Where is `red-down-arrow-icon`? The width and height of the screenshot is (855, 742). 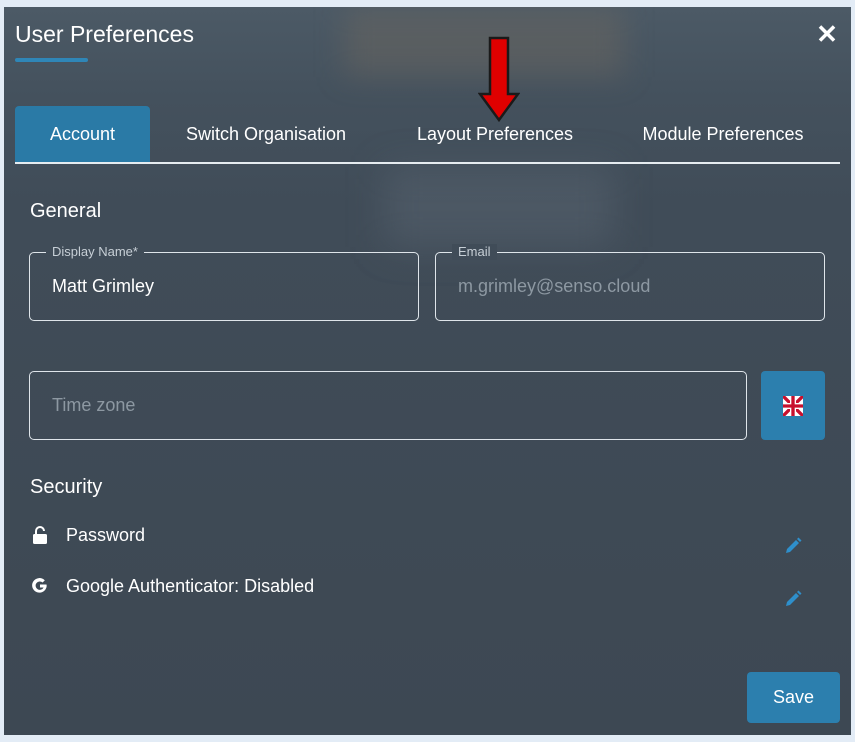 red-down-arrow-icon is located at coordinates (499, 79).